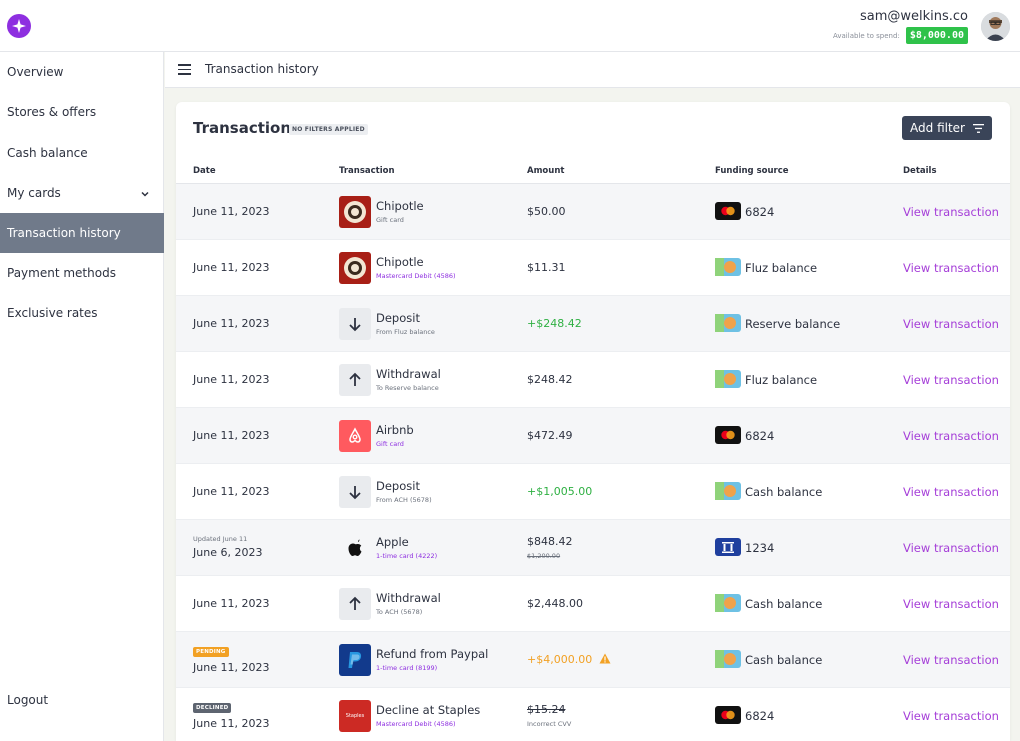 The image size is (1020, 741). Describe the element at coordinates (866, 35) in the screenshot. I see `spend-label: Available to spend:` at that location.